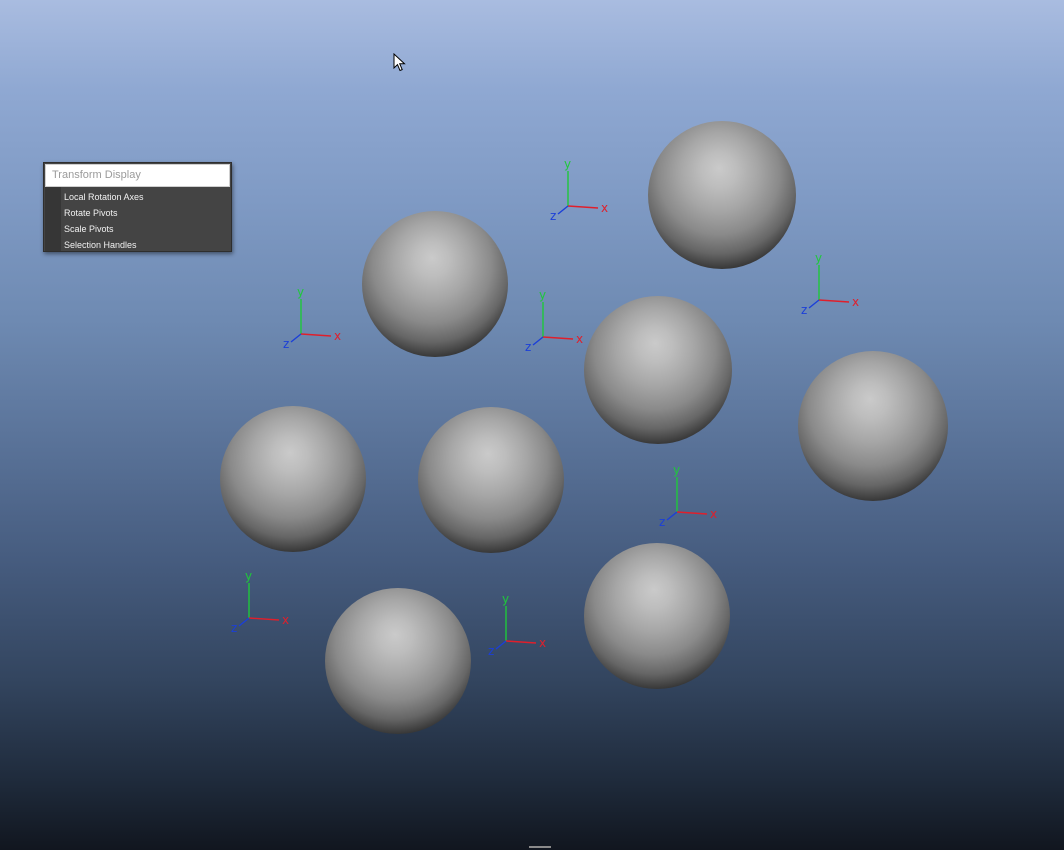 This screenshot has width=1064, height=850. What do you see at coordinates (540, 847) in the screenshot?
I see `viewport-bottom-marker` at bounding box center [540, 847].